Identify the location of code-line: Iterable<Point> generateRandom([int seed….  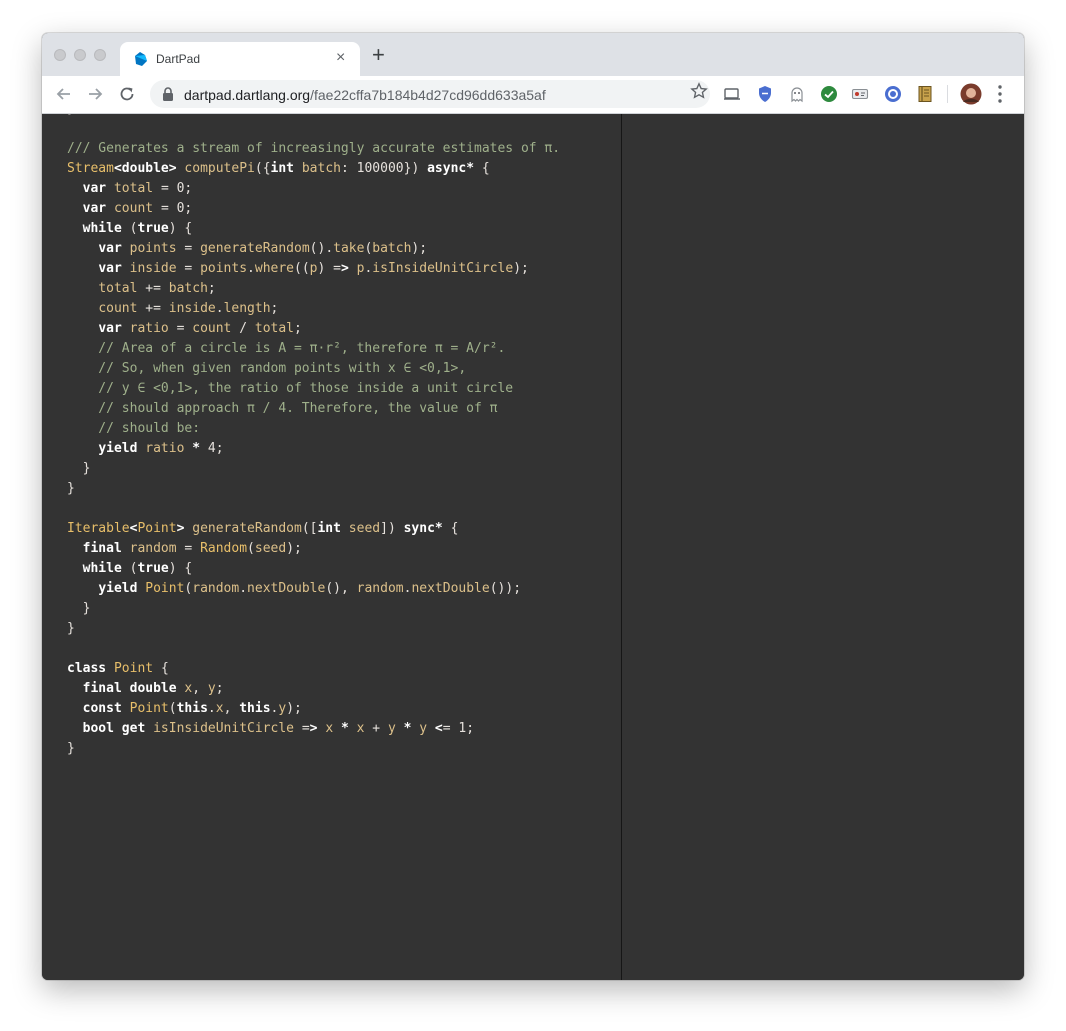
(263, 528).